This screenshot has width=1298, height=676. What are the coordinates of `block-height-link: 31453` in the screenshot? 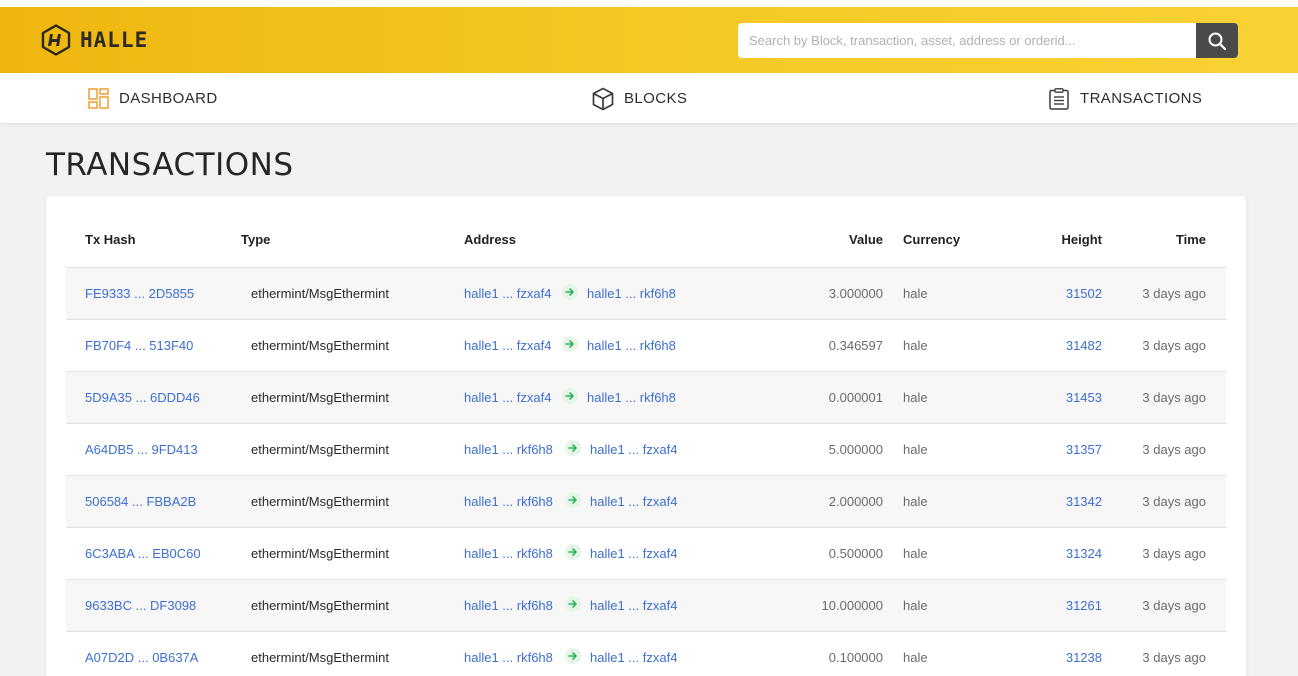 It's located at (1084, 397).